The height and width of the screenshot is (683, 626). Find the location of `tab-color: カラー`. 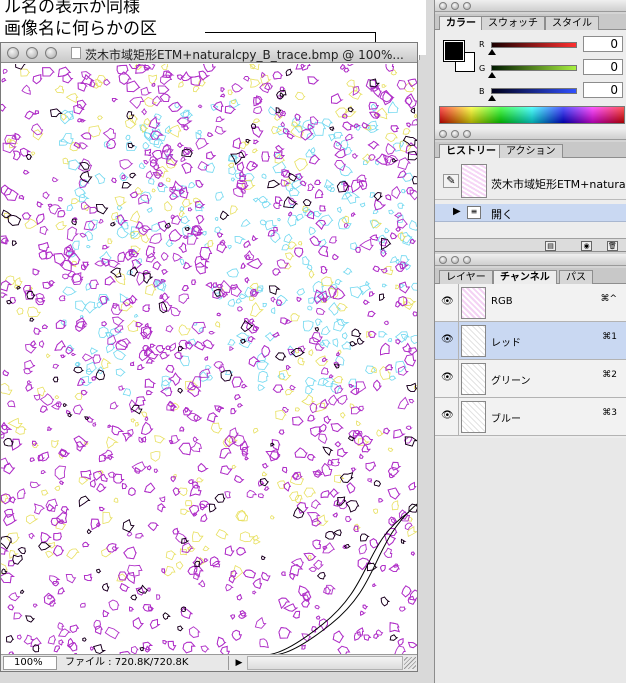

tab-color: カラー is located at coordinates (461, 23).